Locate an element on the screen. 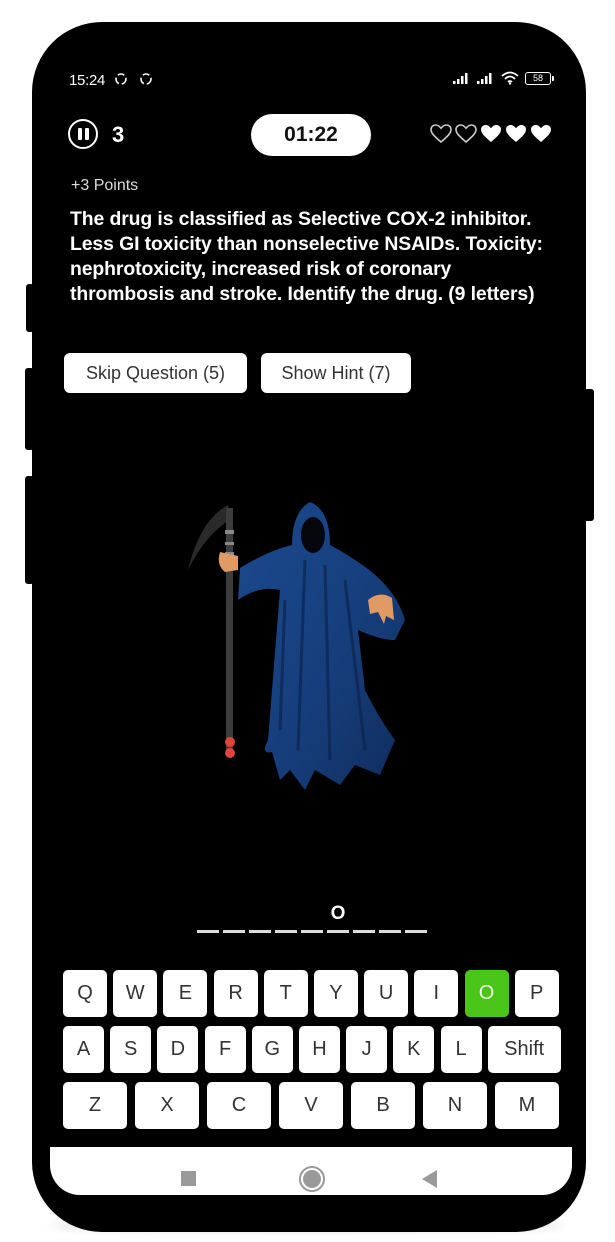 Image resolution: width=615 pixels, height=1242 pixels. home-button is located at coordinates (312, 1179).